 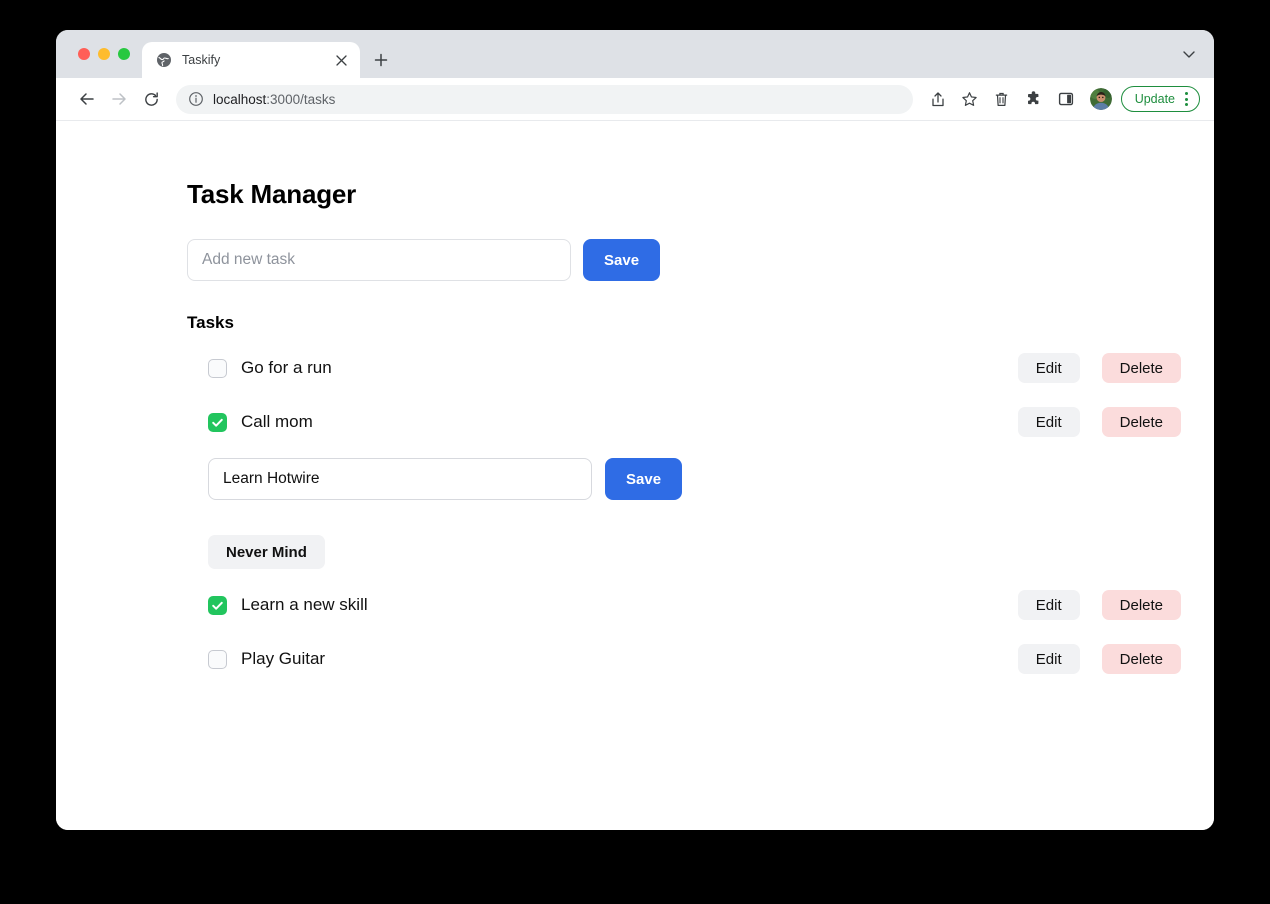 I want to click on maximize-window-button, so click(x=124, y=54).